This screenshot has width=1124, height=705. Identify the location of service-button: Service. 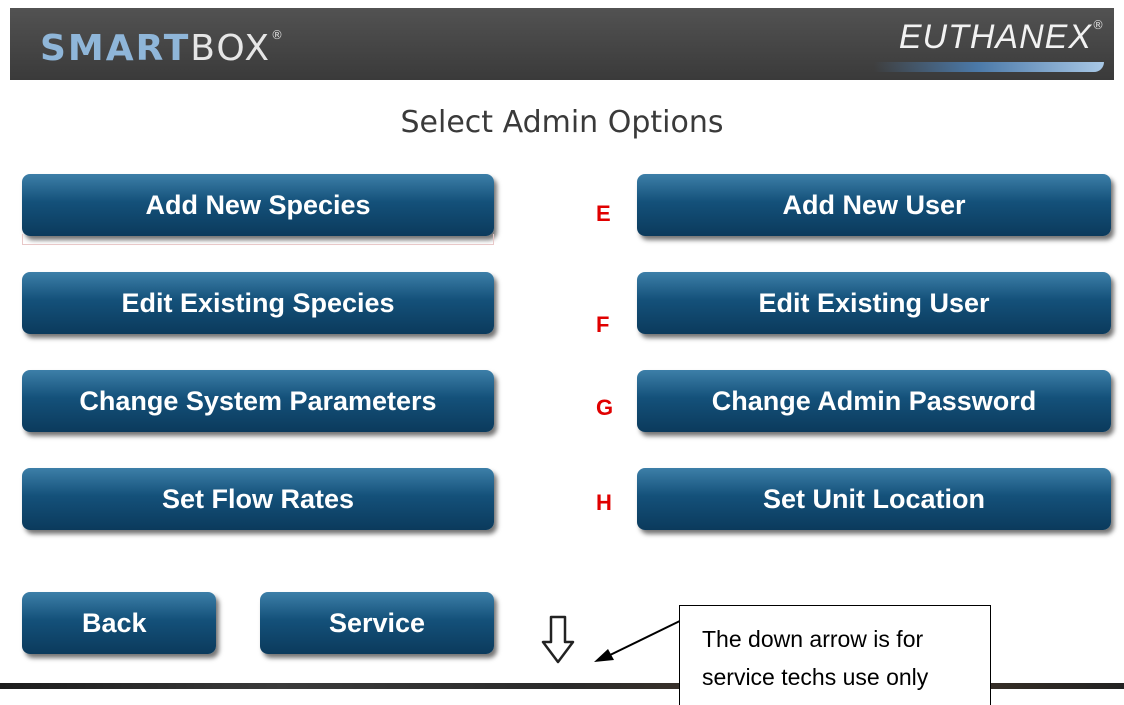
(377, 623).